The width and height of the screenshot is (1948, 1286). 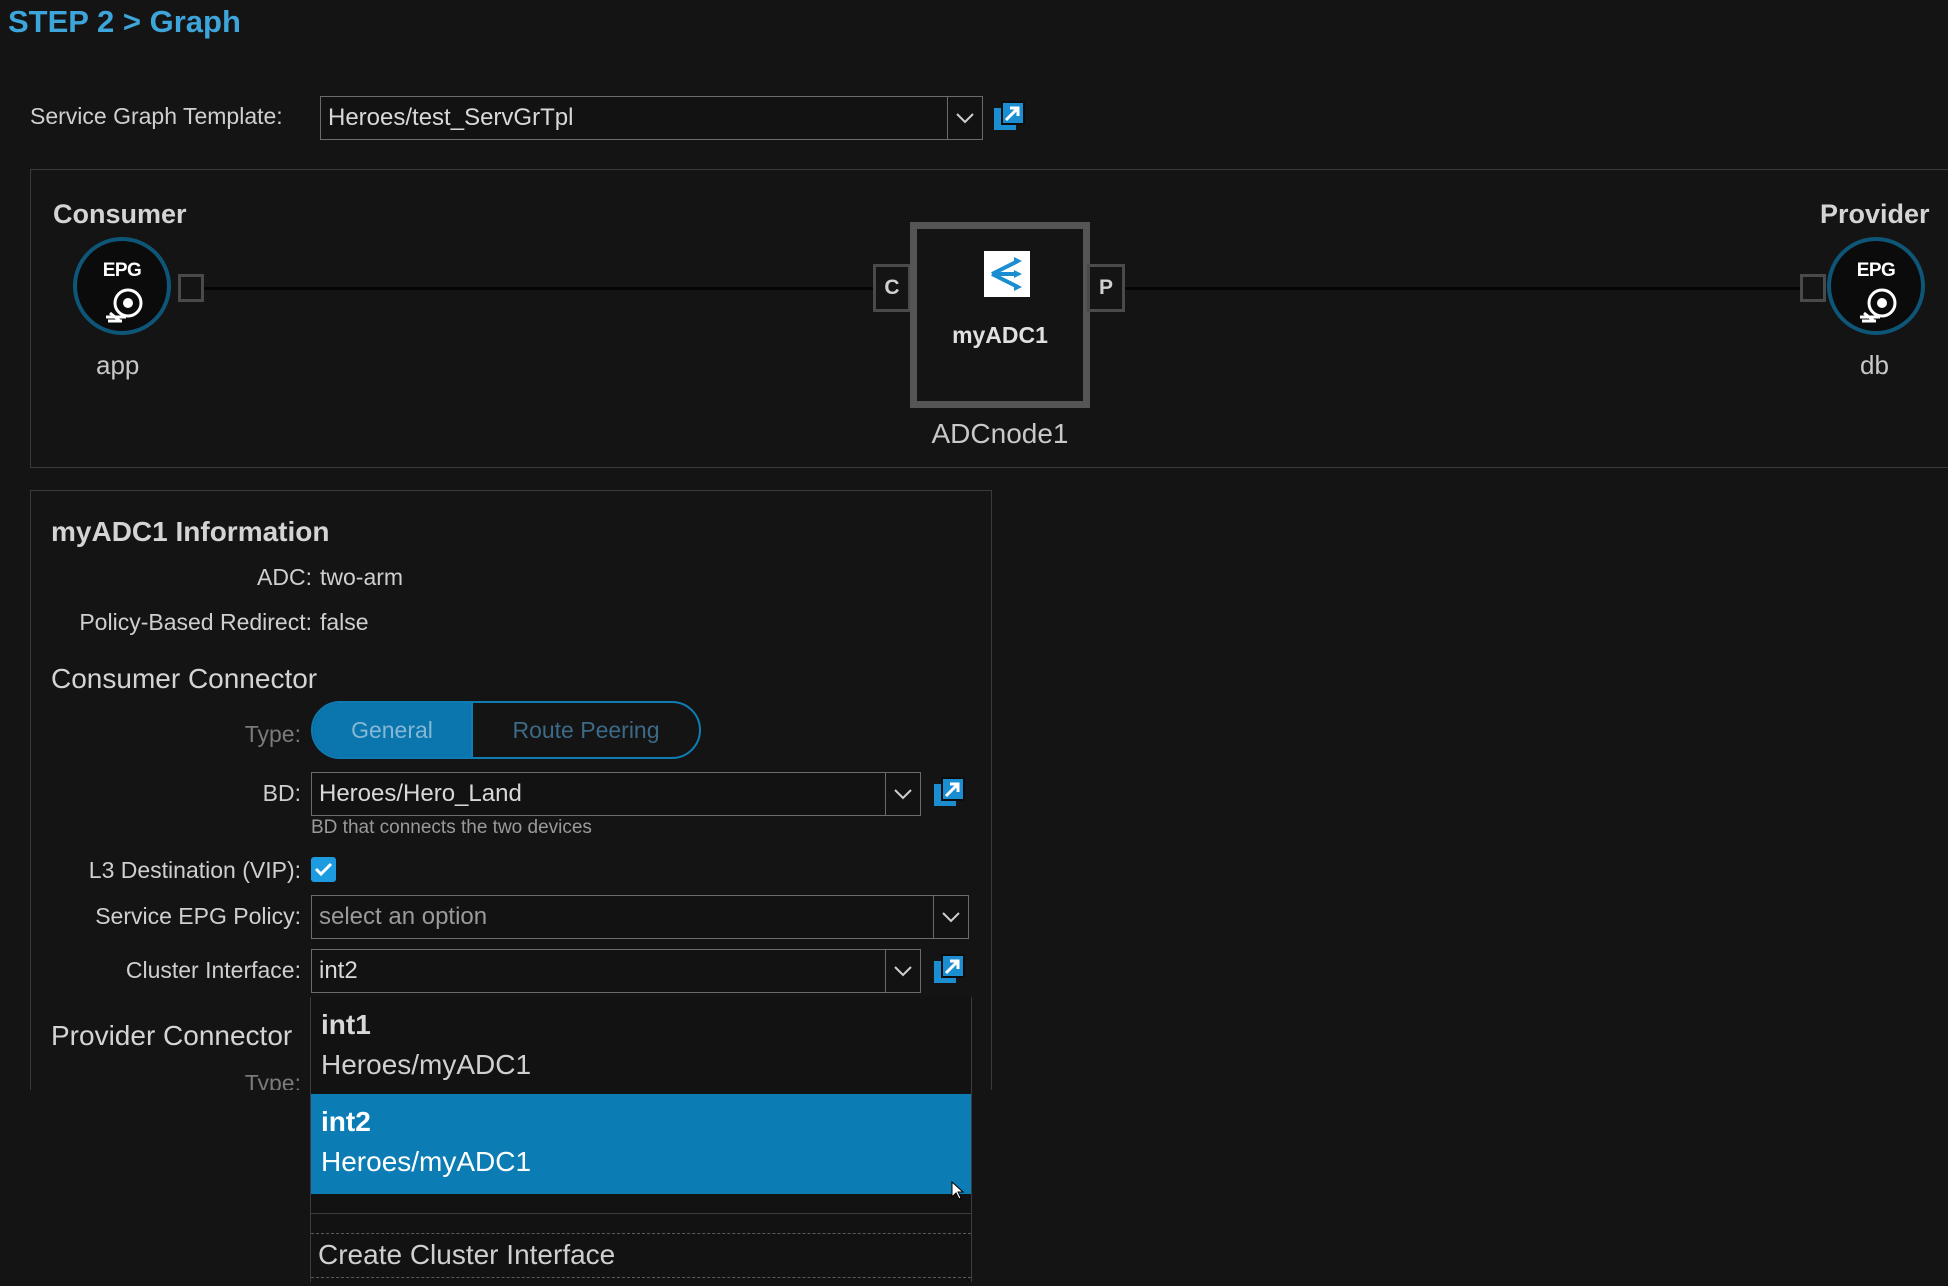 What do you see at coordinates (190, 531) in the screenshot?
I see `info-title: myADC1 Information` at bounding box center [190, 531].